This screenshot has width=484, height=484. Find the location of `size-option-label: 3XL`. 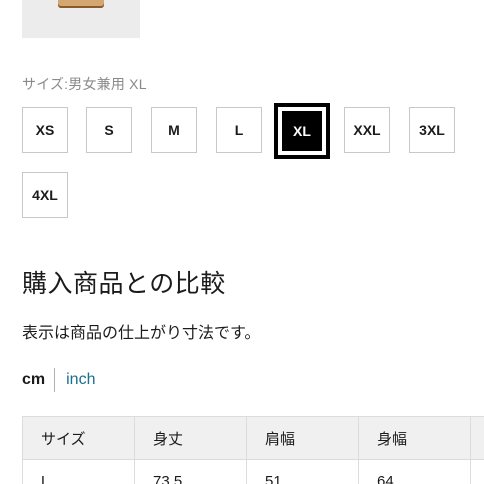

size-option-label: 3XL is located at coordinates (432, 130).